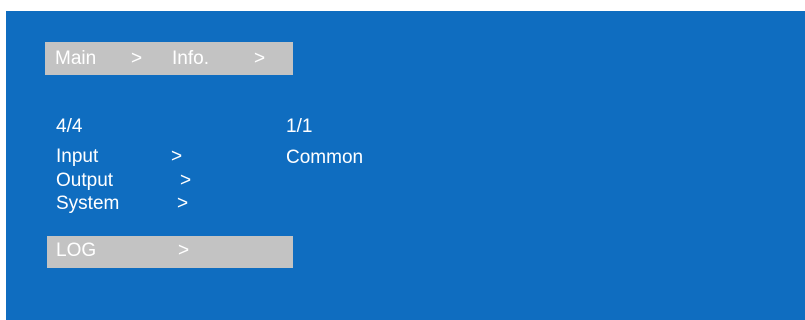 The height and width of the screenshot is (320, 805). What do you see at coordinates (169, 58) in the screenshot?
I see `breadcrumb: Main > Info. >` at bounding box center [169, 58].